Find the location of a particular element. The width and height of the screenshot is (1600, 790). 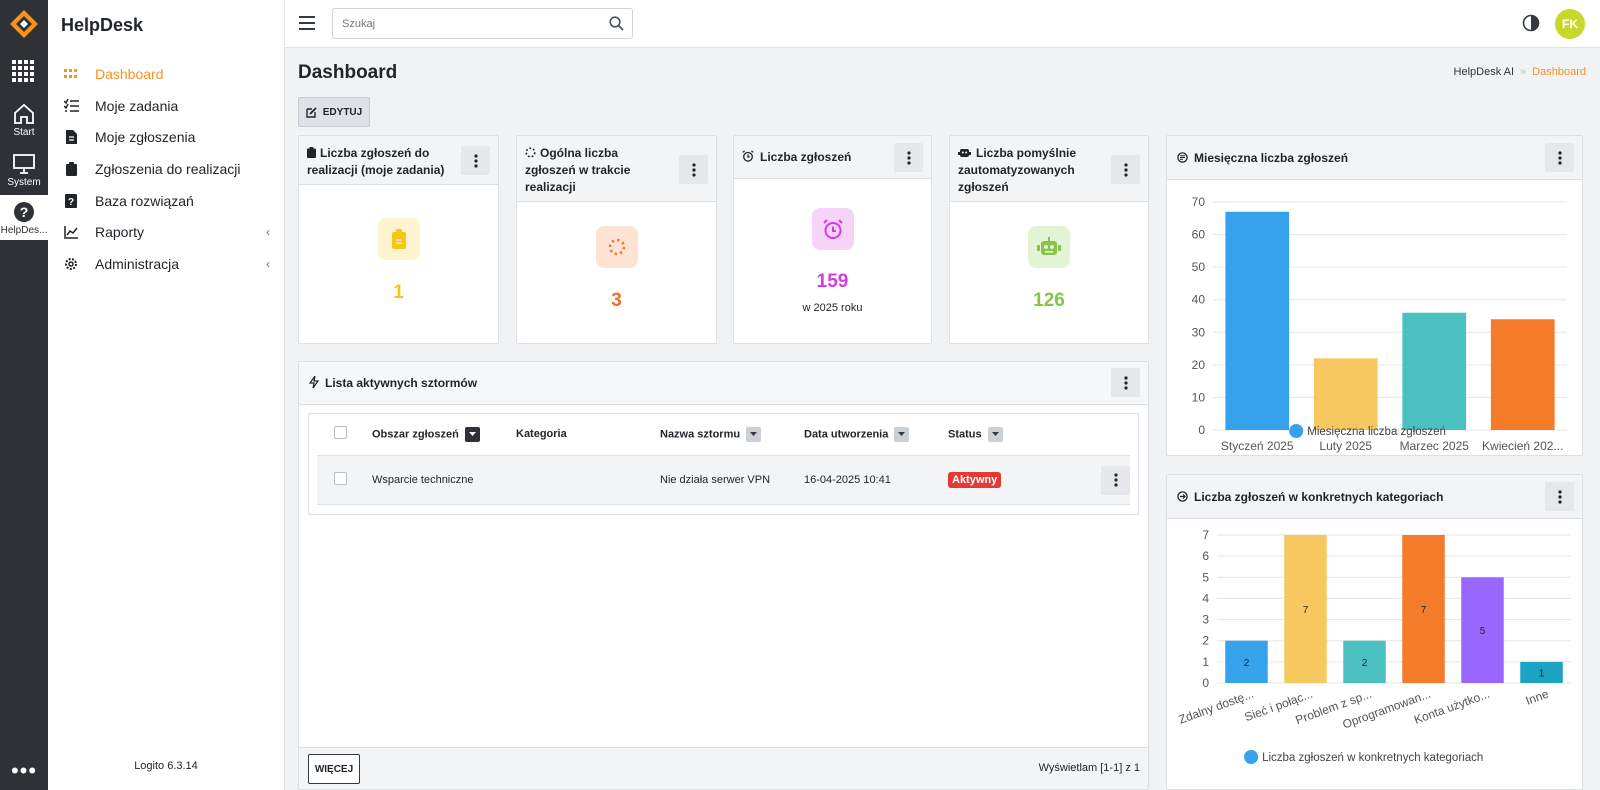

hamburger-menu-icon is located at coordinates (307, 23).